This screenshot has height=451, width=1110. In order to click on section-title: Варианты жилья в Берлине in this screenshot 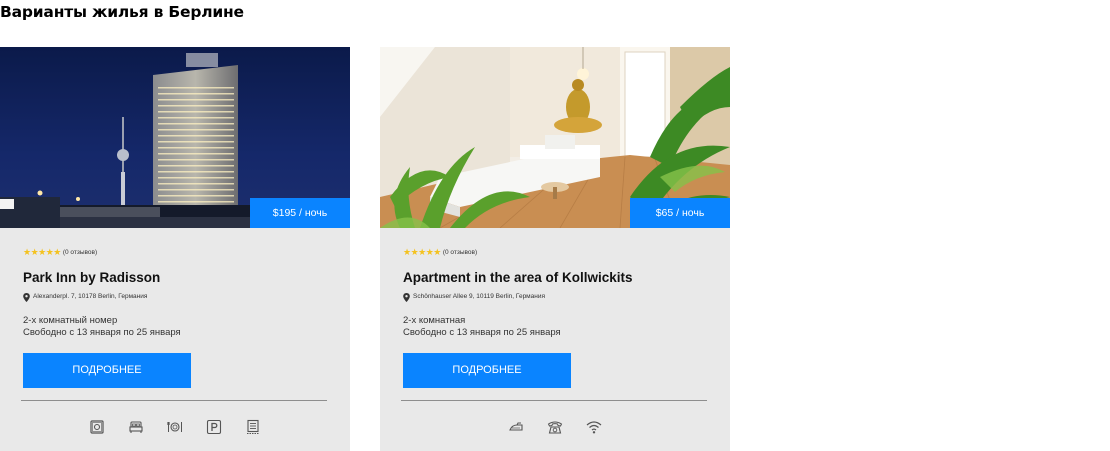, I will do `click(122, 12)`.